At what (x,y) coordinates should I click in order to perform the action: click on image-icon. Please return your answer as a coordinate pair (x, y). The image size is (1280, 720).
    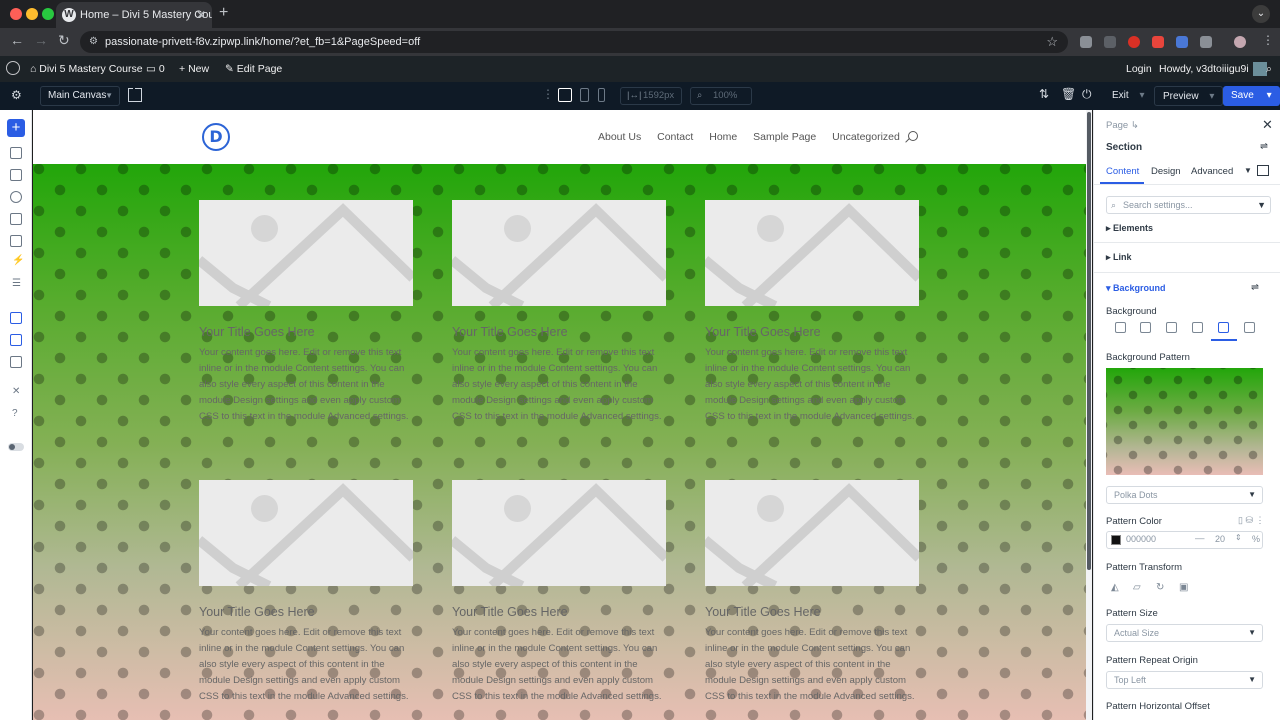
    Looking at the image, I should click on (1171, 327).